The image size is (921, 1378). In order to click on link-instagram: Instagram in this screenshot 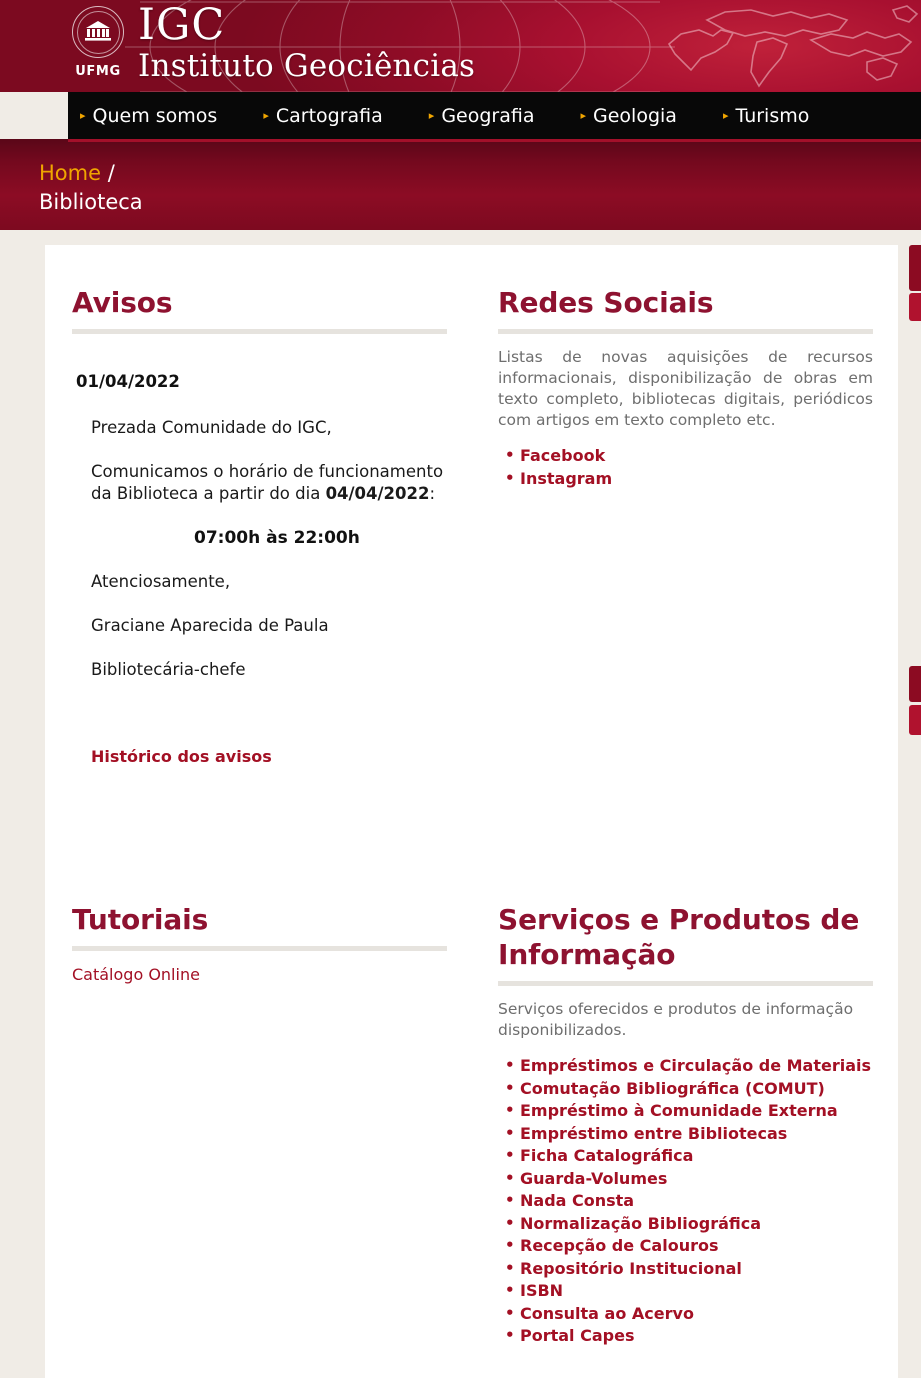, I will do `click(689, 479)`.